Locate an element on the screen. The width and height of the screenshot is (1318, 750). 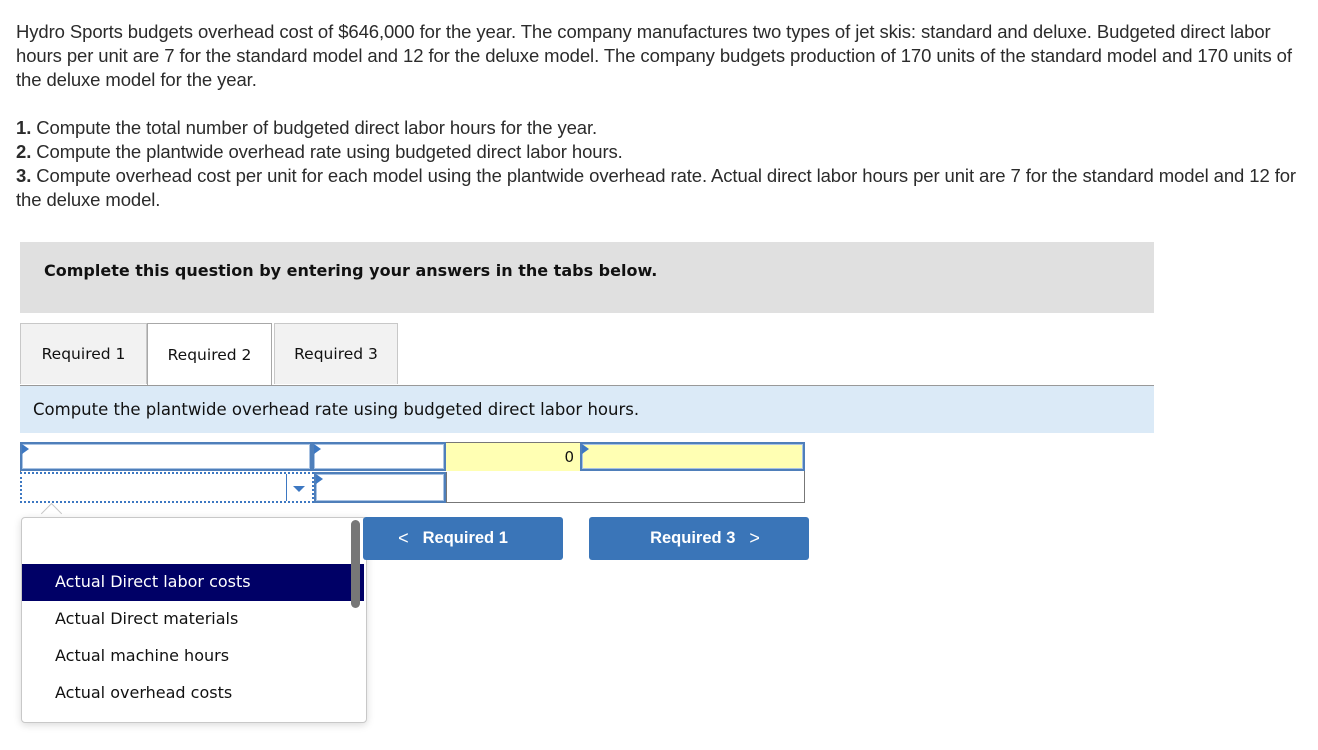
dropdown-option-actual-machine-hours: Actual machine hours is located at coordinates (186, 656).